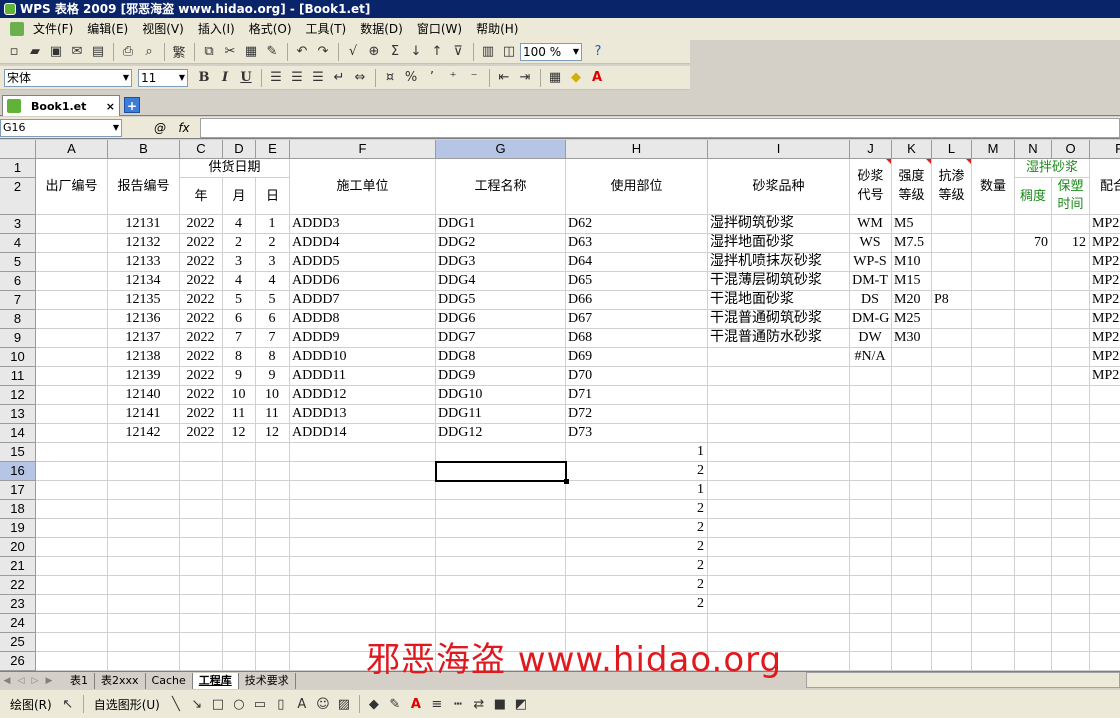  What do you see at coordinates (779, 281) in the screenshot?
I see `data-cell: 干混薄层砌筑砂浆` at bounding box center [779, 281].